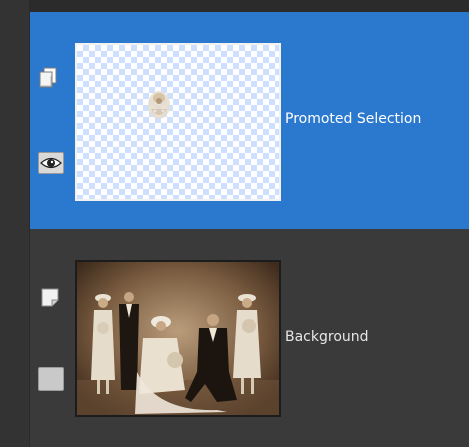 The width and height of the screenshot is (469, 447). Describe the element at coordinates (234, 6) in the screenshot. I see `panel-top-edge` at that location.